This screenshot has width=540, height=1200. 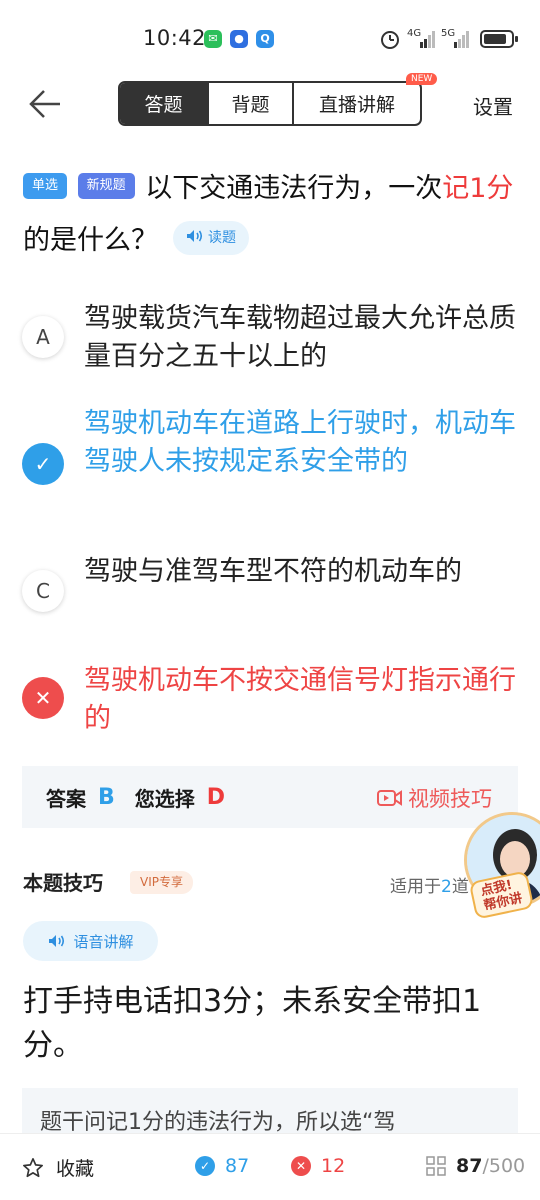 I want to click on star-icon, so click(x=33, y=1167).